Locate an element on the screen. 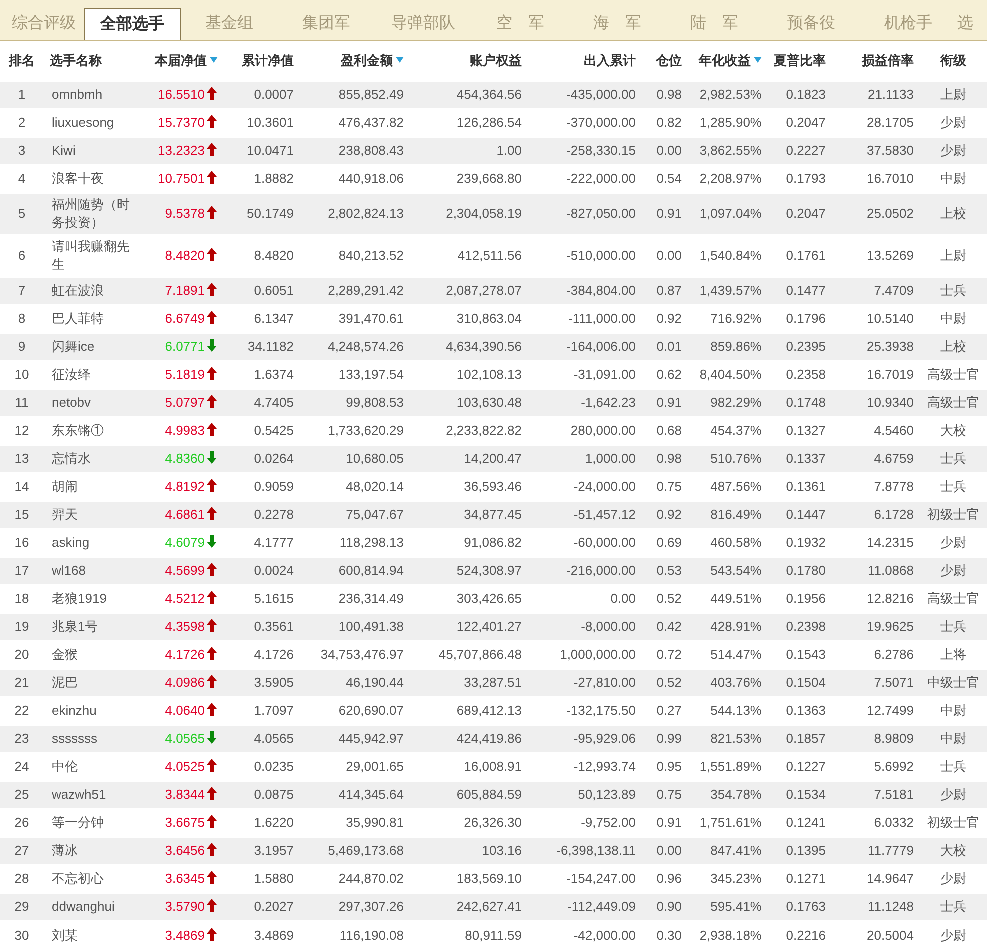  column-header: 损益倍率 is located at coordinates (876, 61).